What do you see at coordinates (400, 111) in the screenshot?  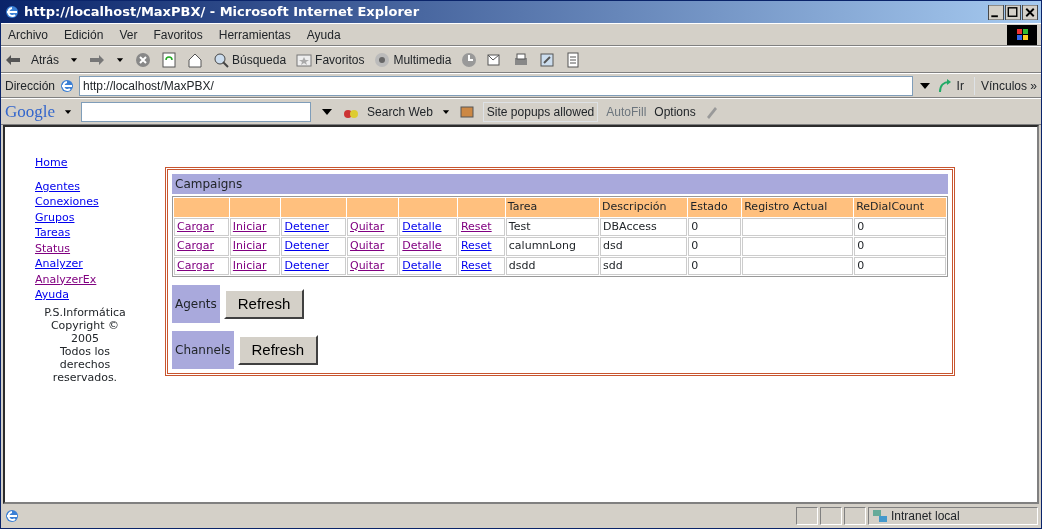 I see `search-web-button: Search Web` at bounding box center [400, 111].